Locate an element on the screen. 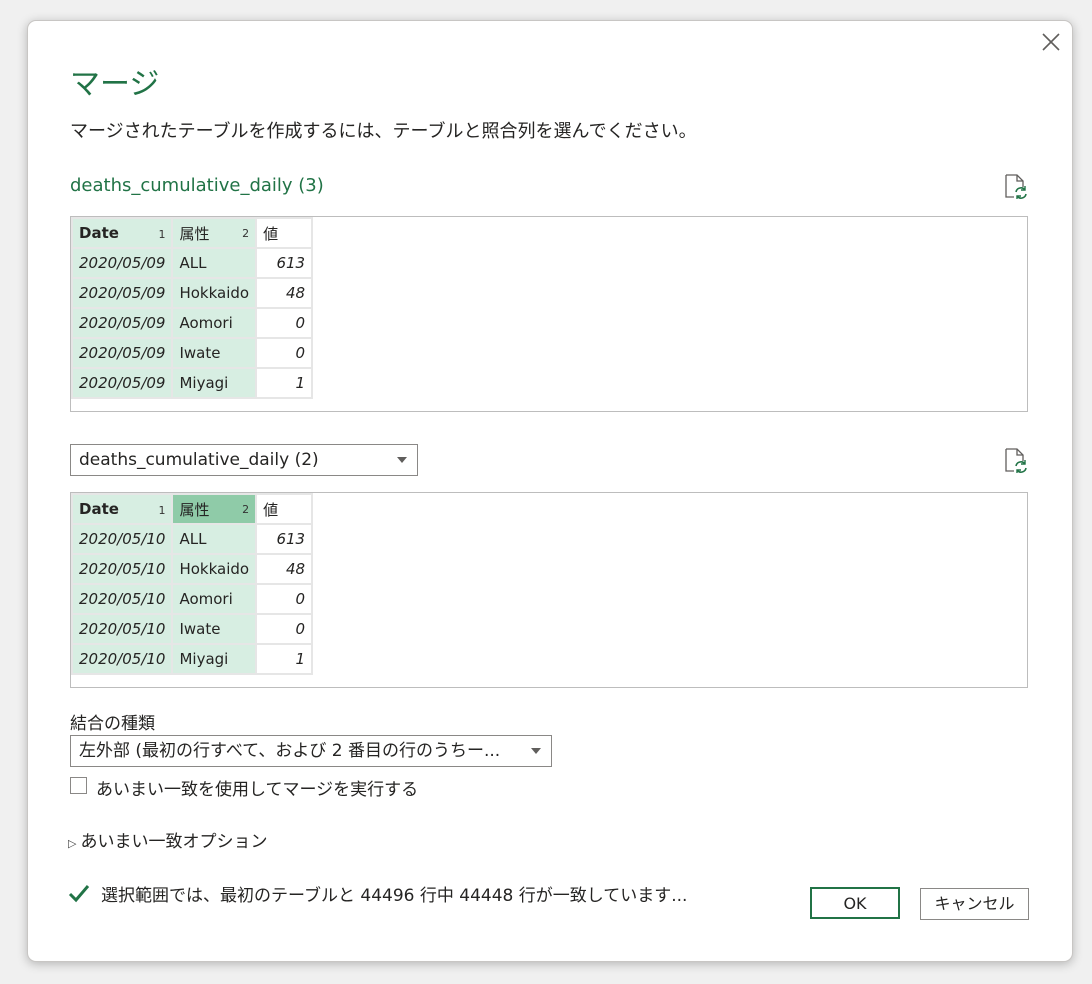  table-row: 2020/05/09 Hokkaido 48 is located at coordinates (192, 293).